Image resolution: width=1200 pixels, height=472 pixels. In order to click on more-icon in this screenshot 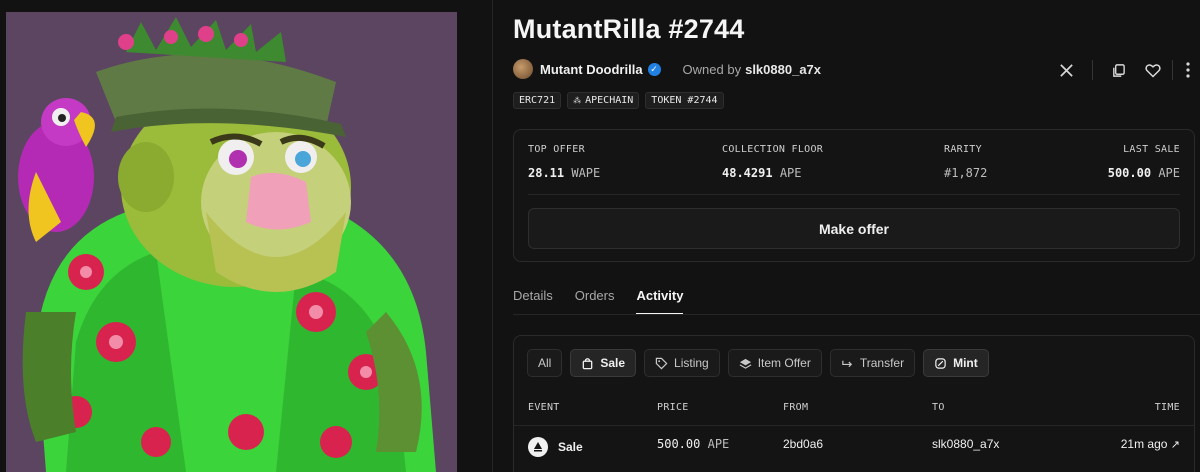, I will do `click(1188, 70)`.